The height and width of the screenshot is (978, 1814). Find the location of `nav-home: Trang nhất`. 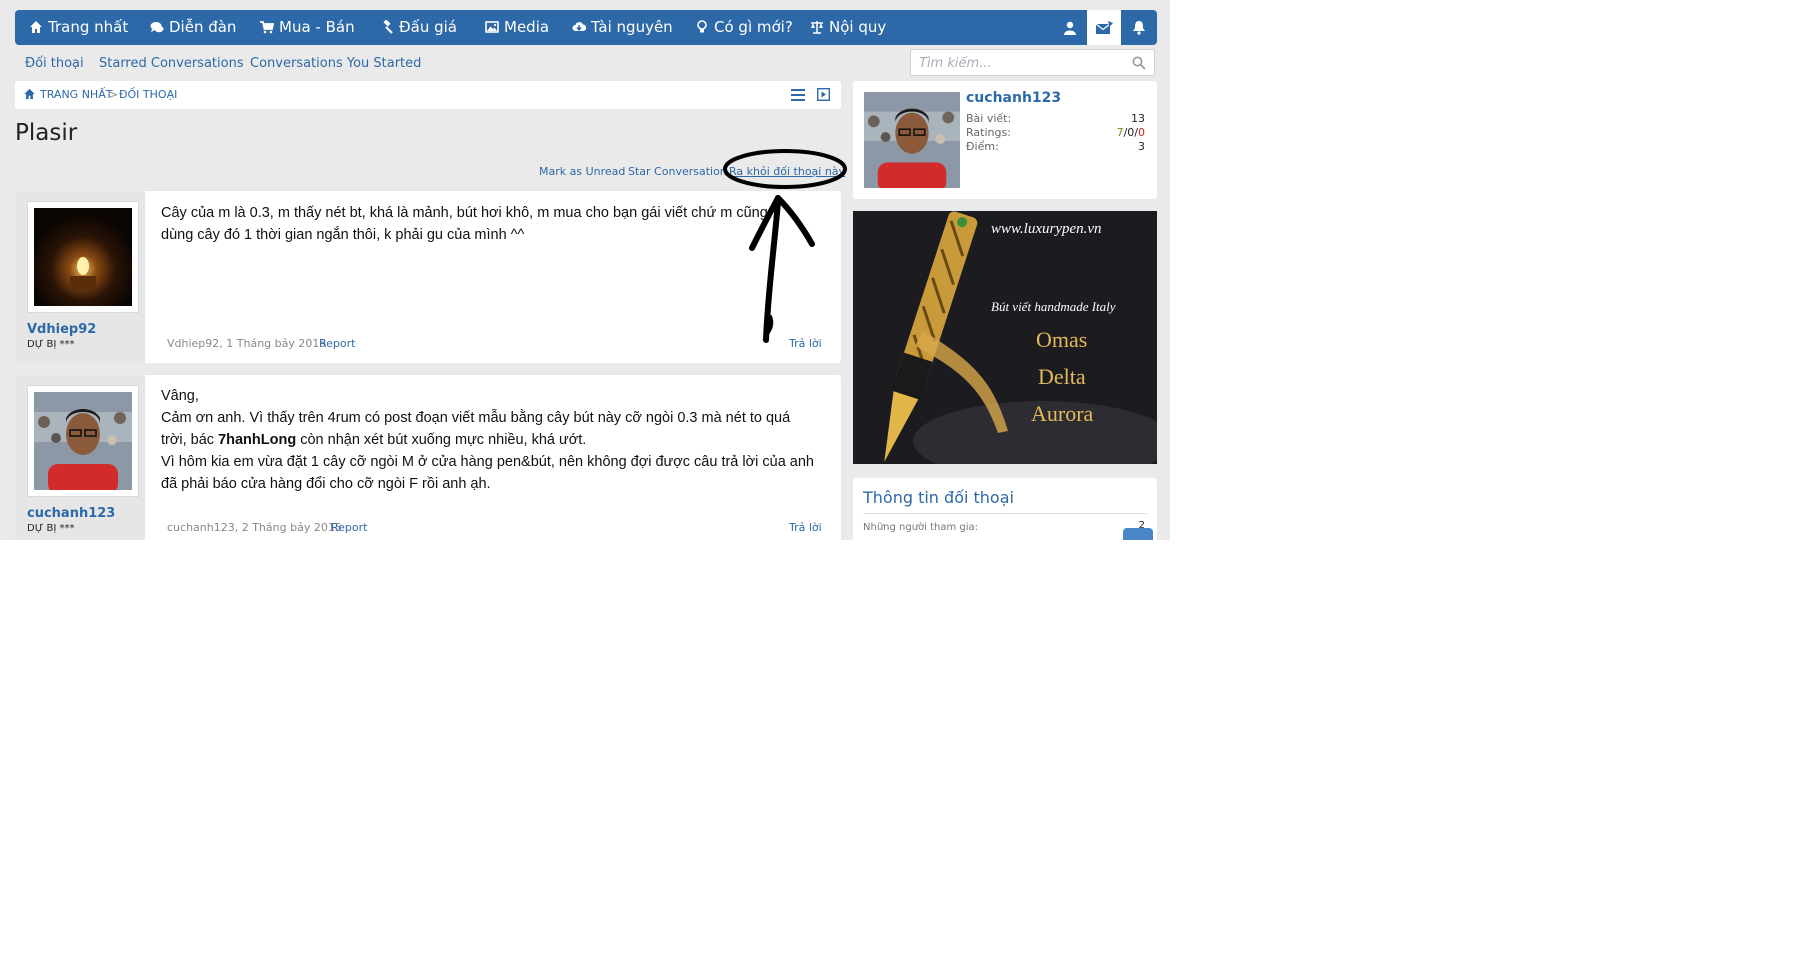

nav-home: Trang nhất is located at coordinates (78, 27).